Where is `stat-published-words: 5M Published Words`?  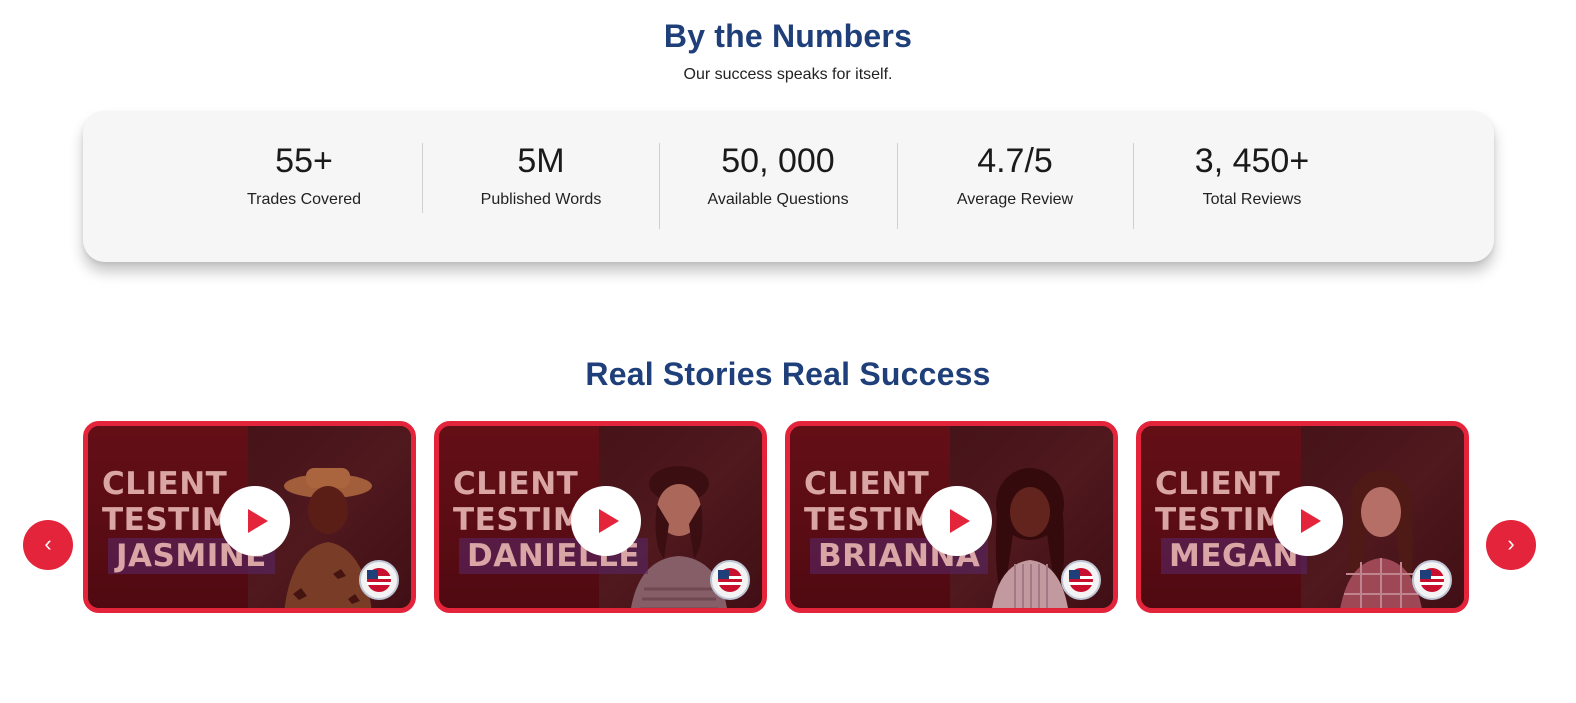 stat-published-words: 5M Published Words is located at coordinates (541, 175).